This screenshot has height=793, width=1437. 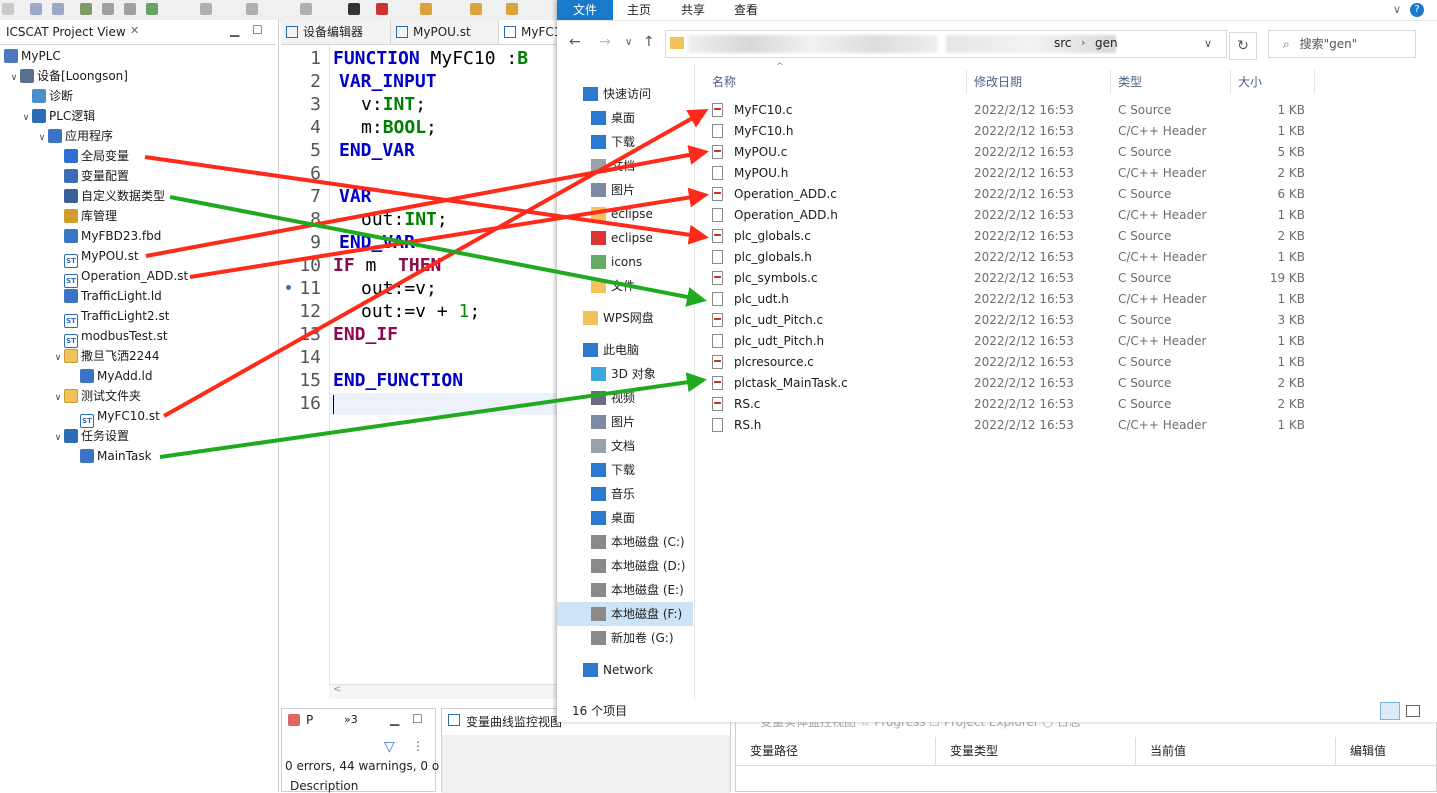 What do you see at coordinates (445, 32) in the screenshot?
I see `tab-mypou: MyPOU.st` at bounding box center [445, 32].